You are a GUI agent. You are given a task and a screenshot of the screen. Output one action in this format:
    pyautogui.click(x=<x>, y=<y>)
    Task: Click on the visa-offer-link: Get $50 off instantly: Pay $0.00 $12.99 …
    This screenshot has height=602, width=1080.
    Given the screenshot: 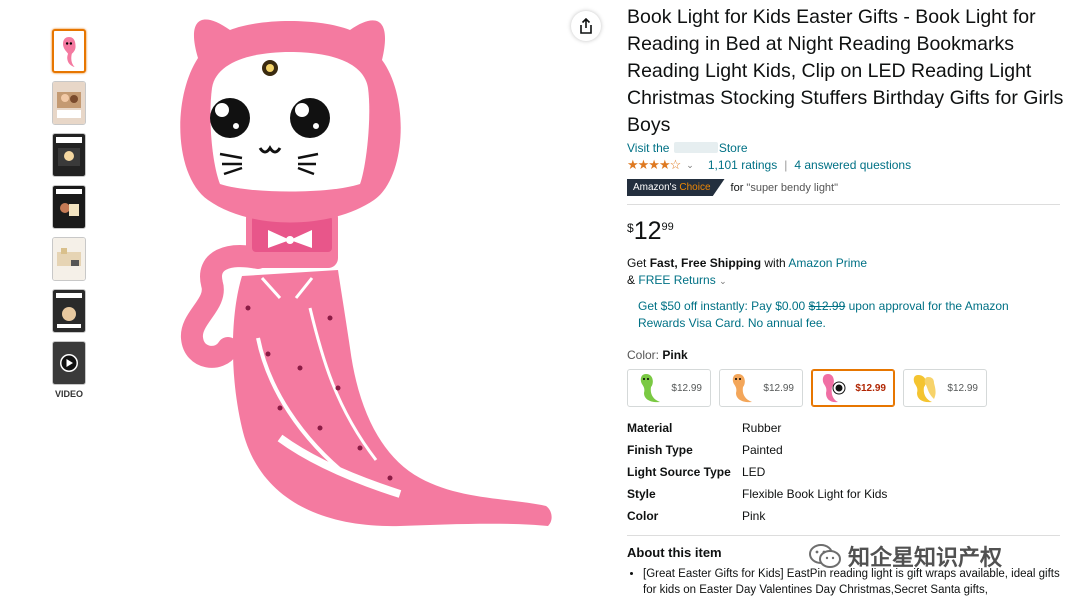 What is the action you would take?
    pyautogui.click(x=838, y=315)
    